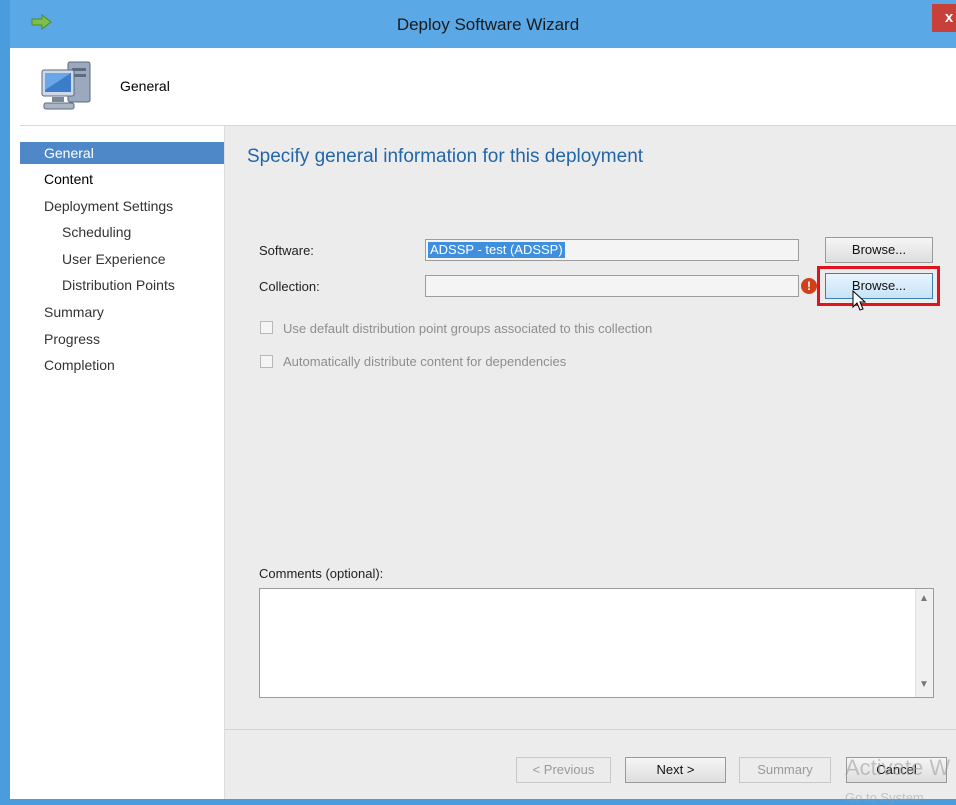  Describe the element at coordinates (809, 286) in the screenshot. I see `error-icon: !` at that location.